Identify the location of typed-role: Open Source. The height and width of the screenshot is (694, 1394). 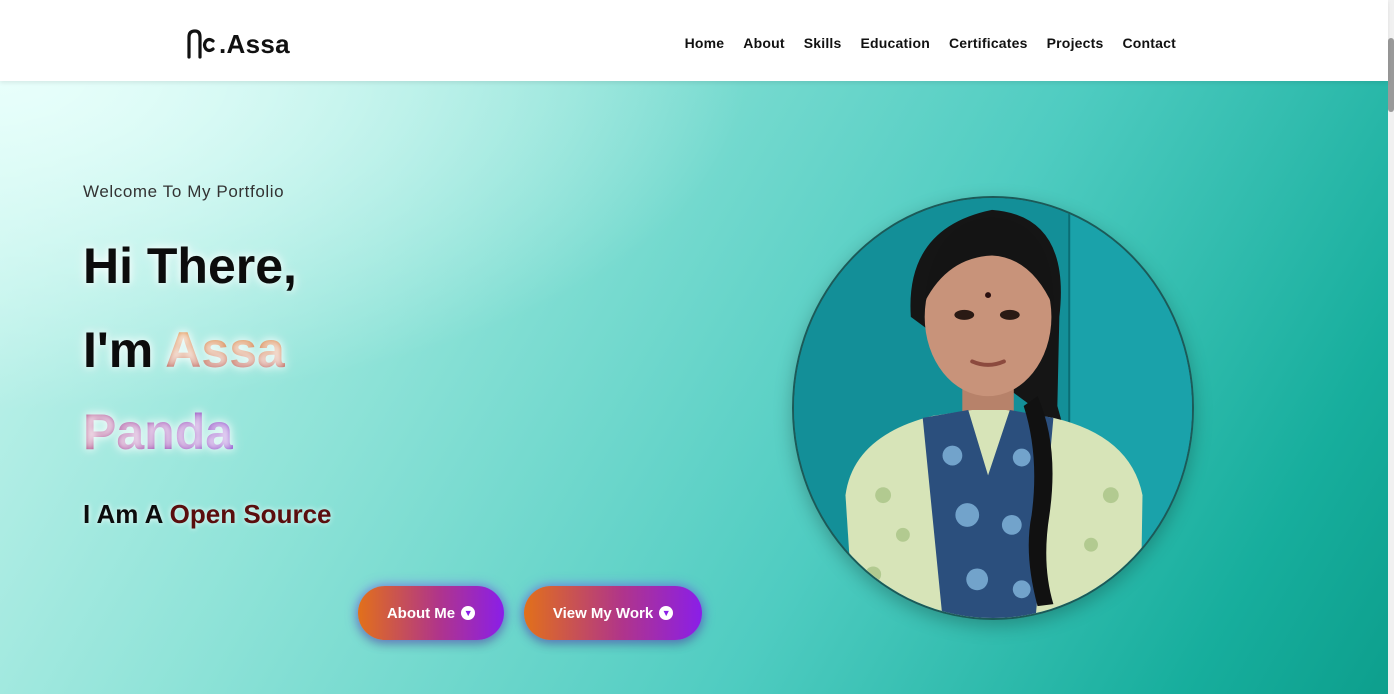
(250, 514).